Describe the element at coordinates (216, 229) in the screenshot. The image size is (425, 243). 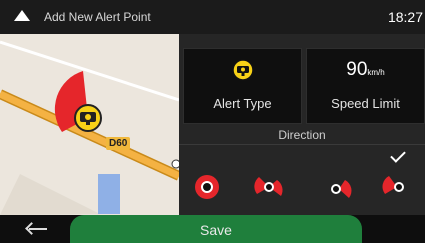
I see `save-button: Save` at that location.